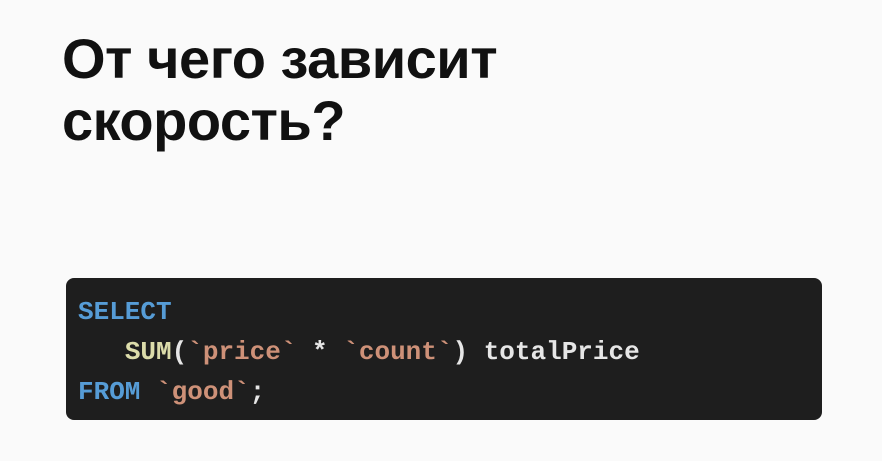 The height and width of the screenshot is (461, 882). Describe the element at coordinates (398, 352) in the screenshot. I see `identifier-count: `count`` at that location.